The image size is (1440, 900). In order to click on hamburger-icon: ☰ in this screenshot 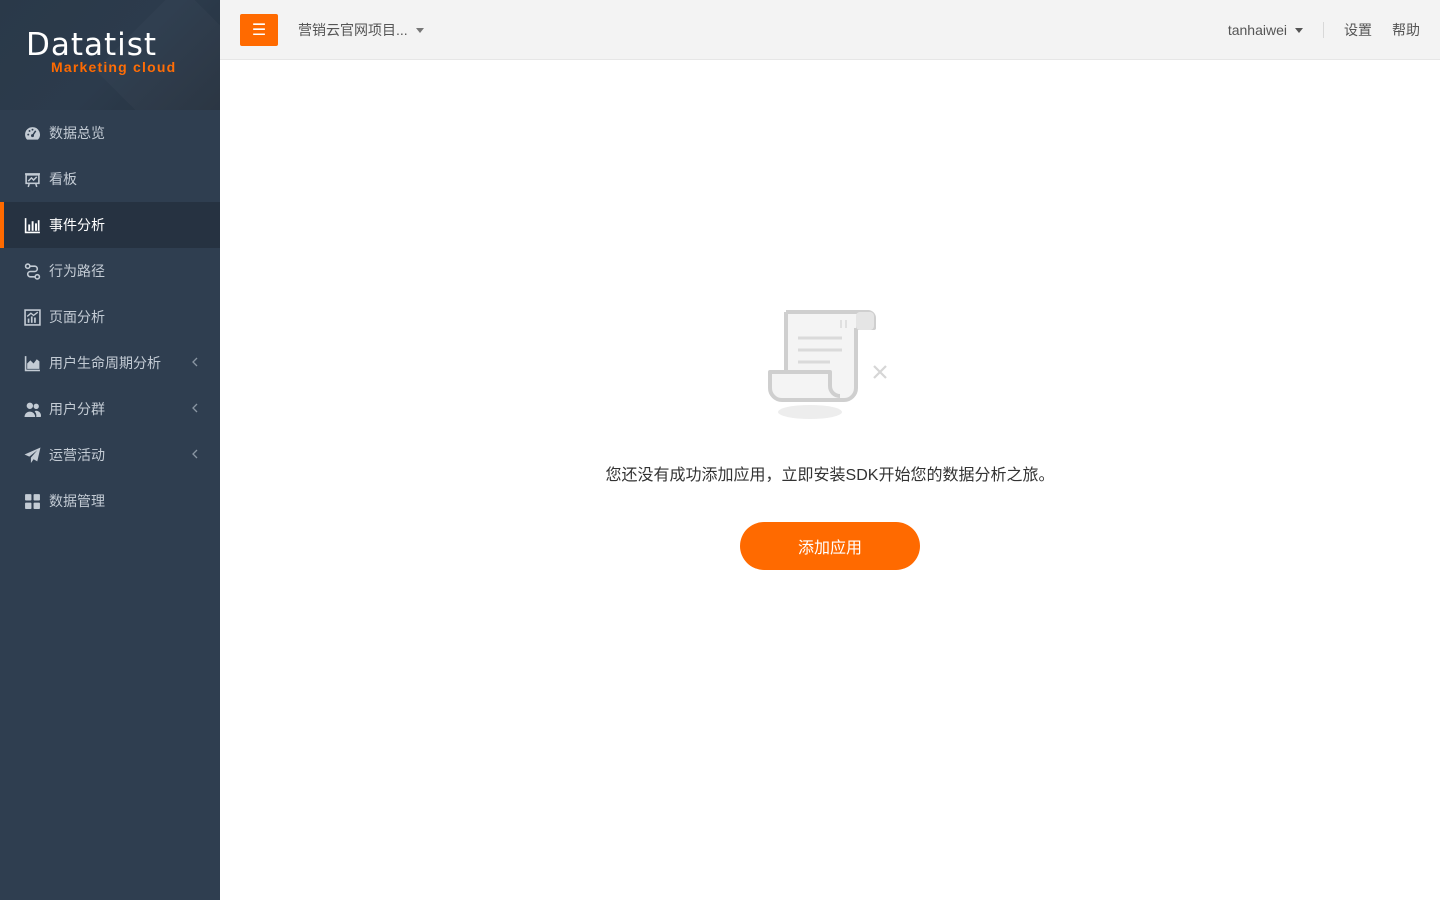, I will do `click(259, 30)`.